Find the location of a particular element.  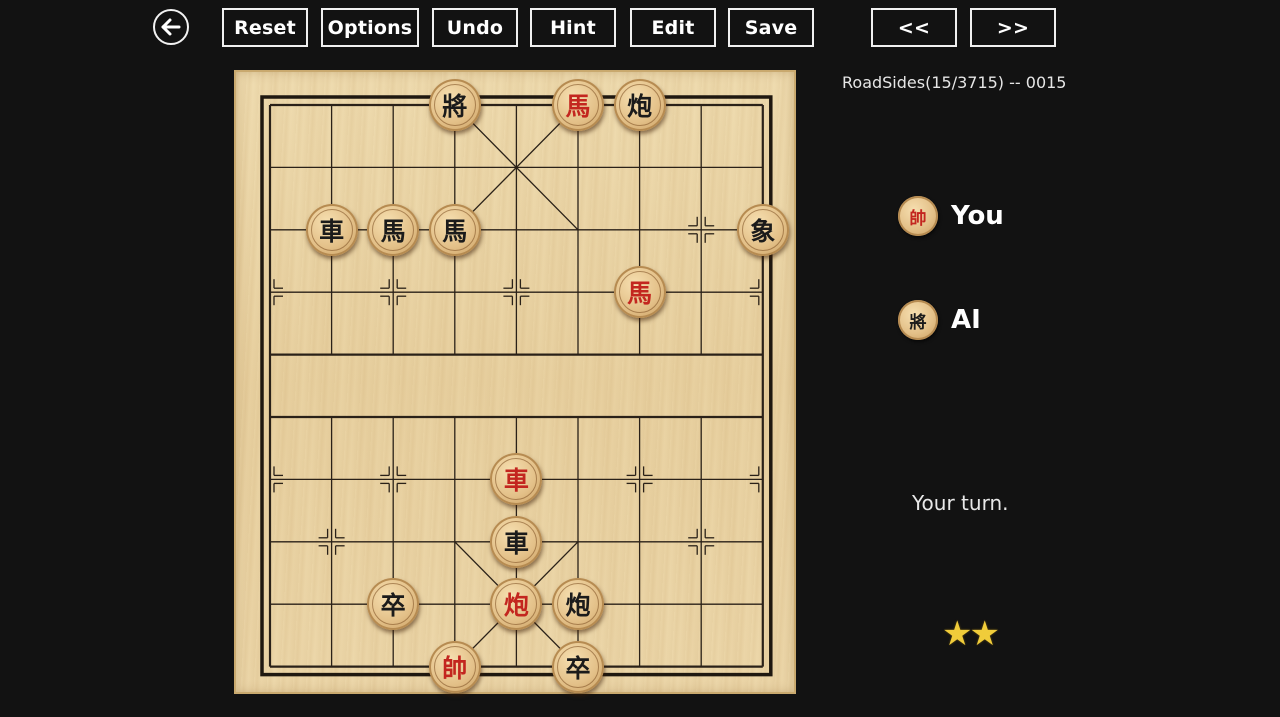

piece-char: 象 is located at coordinates (763, 231).